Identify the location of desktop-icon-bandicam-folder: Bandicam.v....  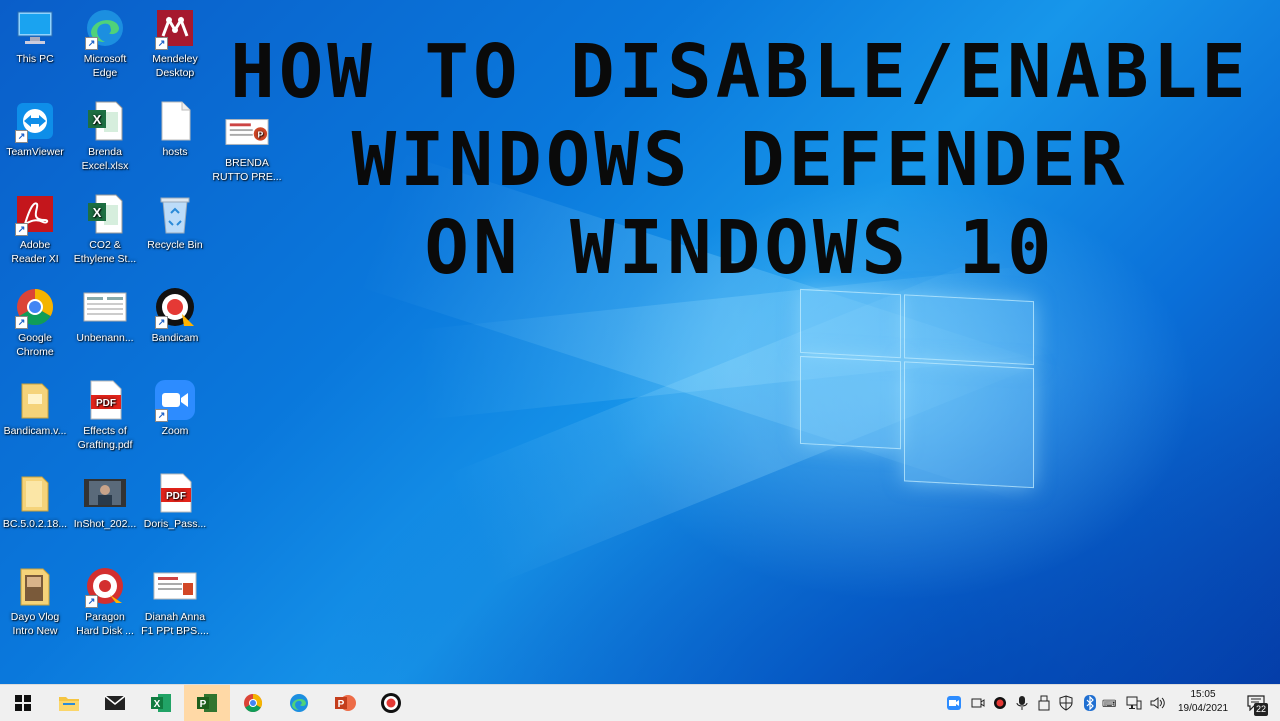
(36, 408).